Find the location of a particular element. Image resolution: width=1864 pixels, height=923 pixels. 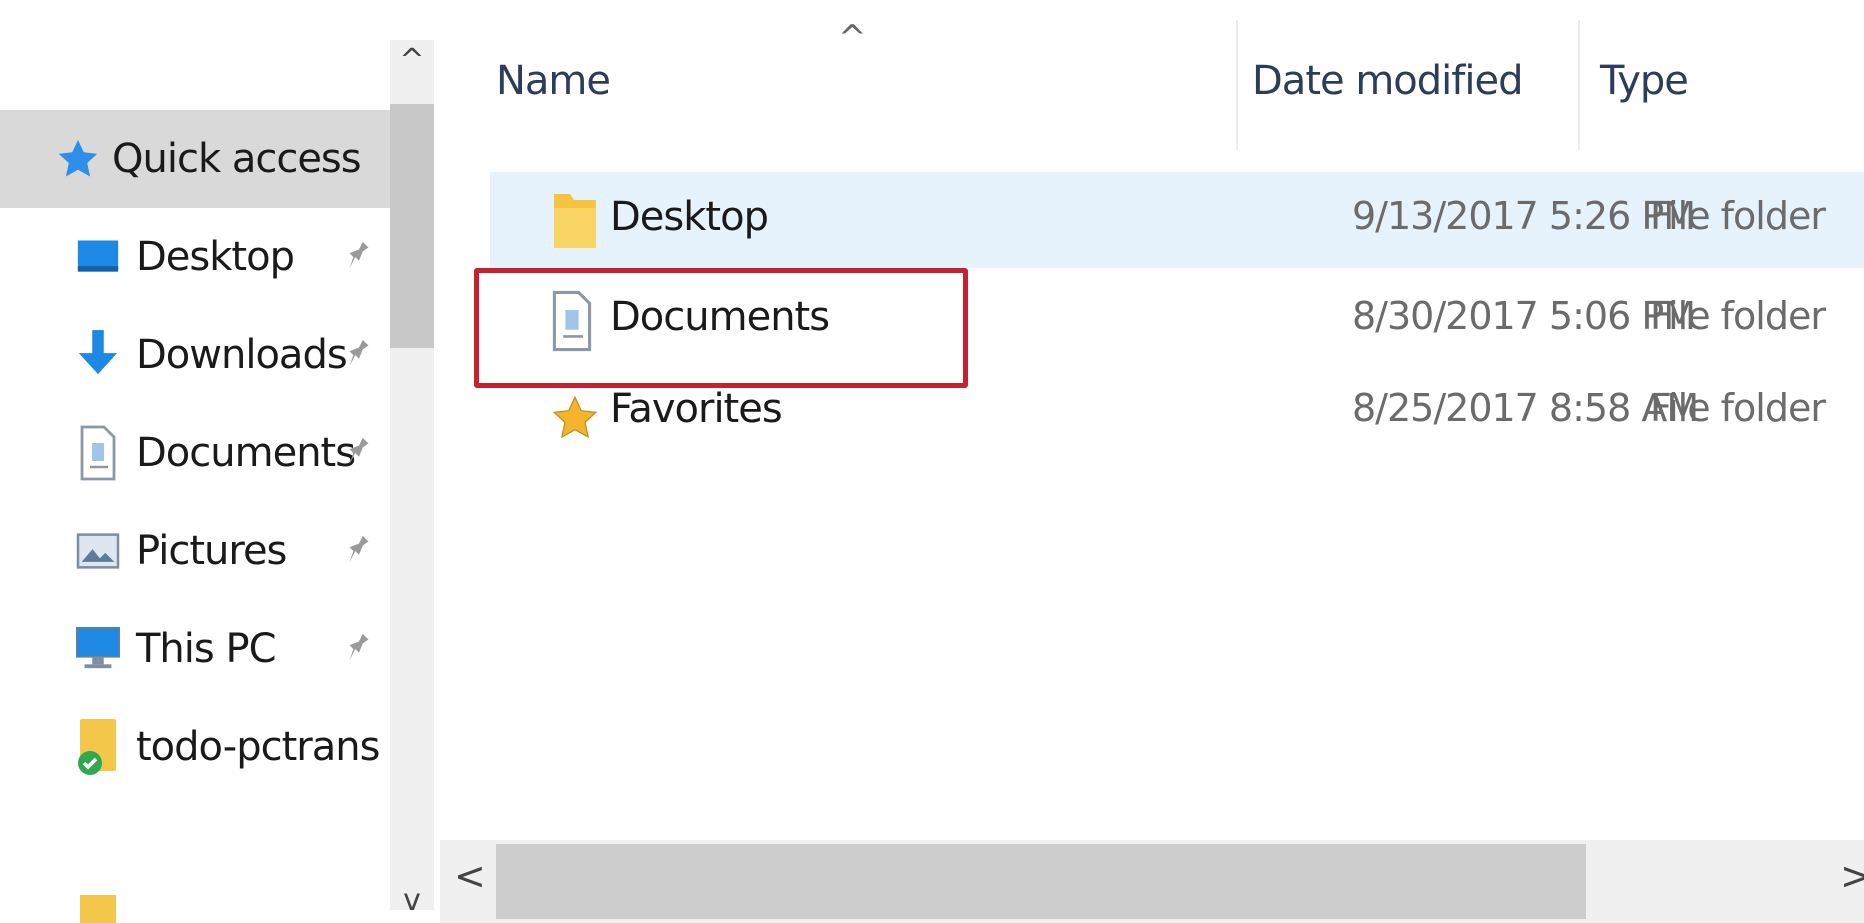

file-row-desktop: Desktop 9/13/2017 5:26 PM File folder is located at coordinates (1177, 220).